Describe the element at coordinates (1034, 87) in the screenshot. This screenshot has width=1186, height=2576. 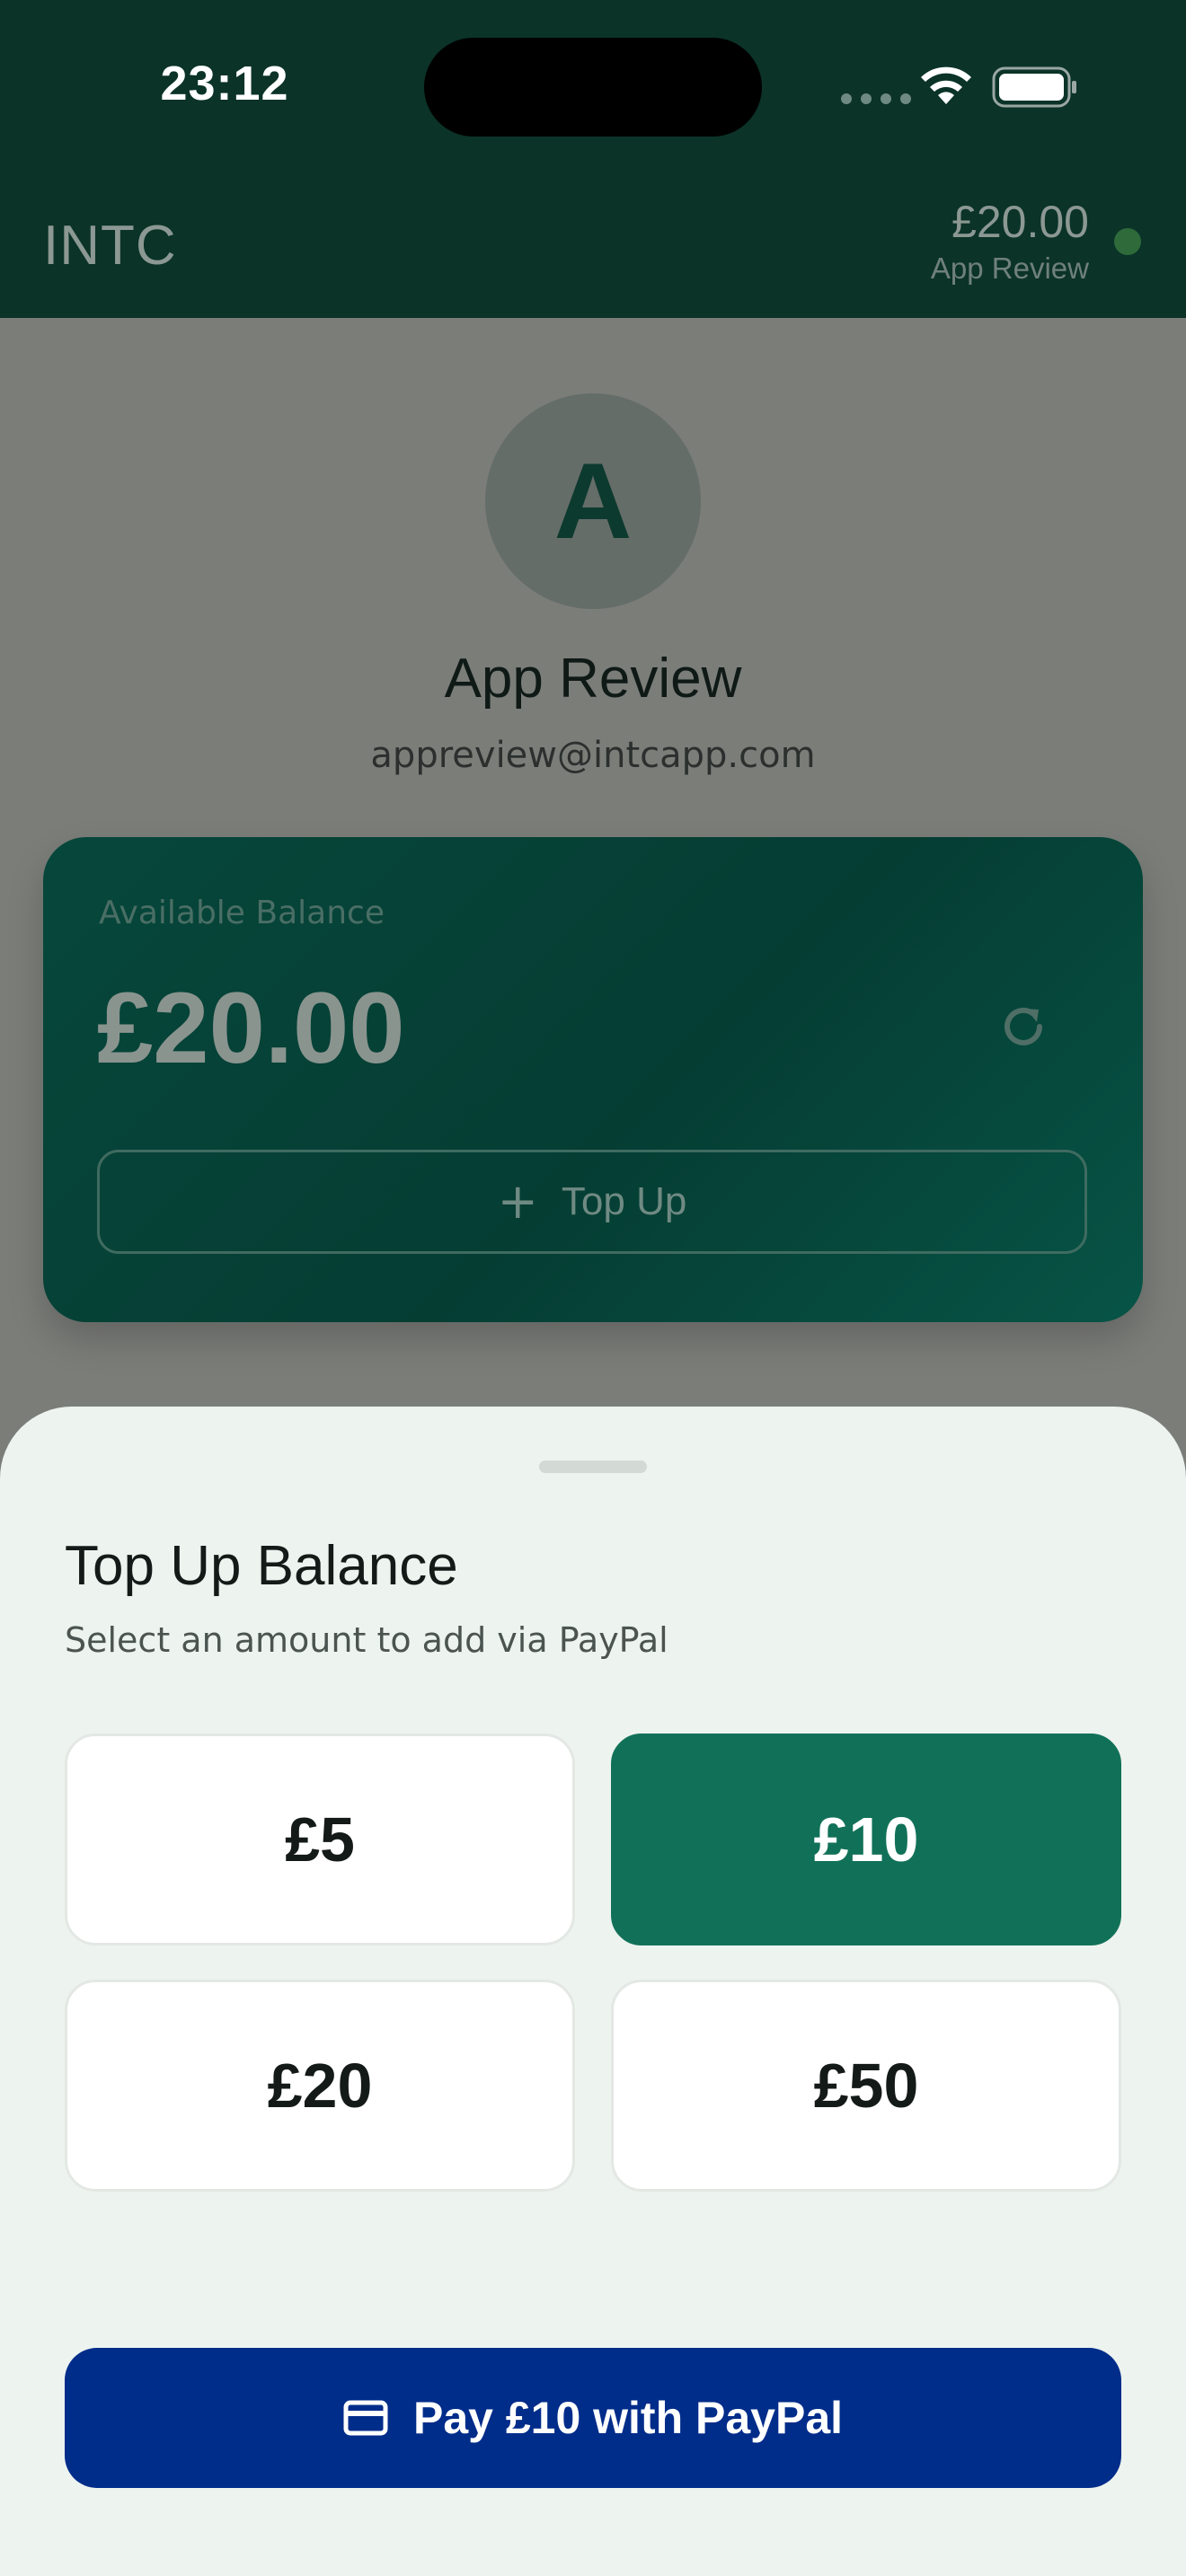
I see `battery-icon` at that location.